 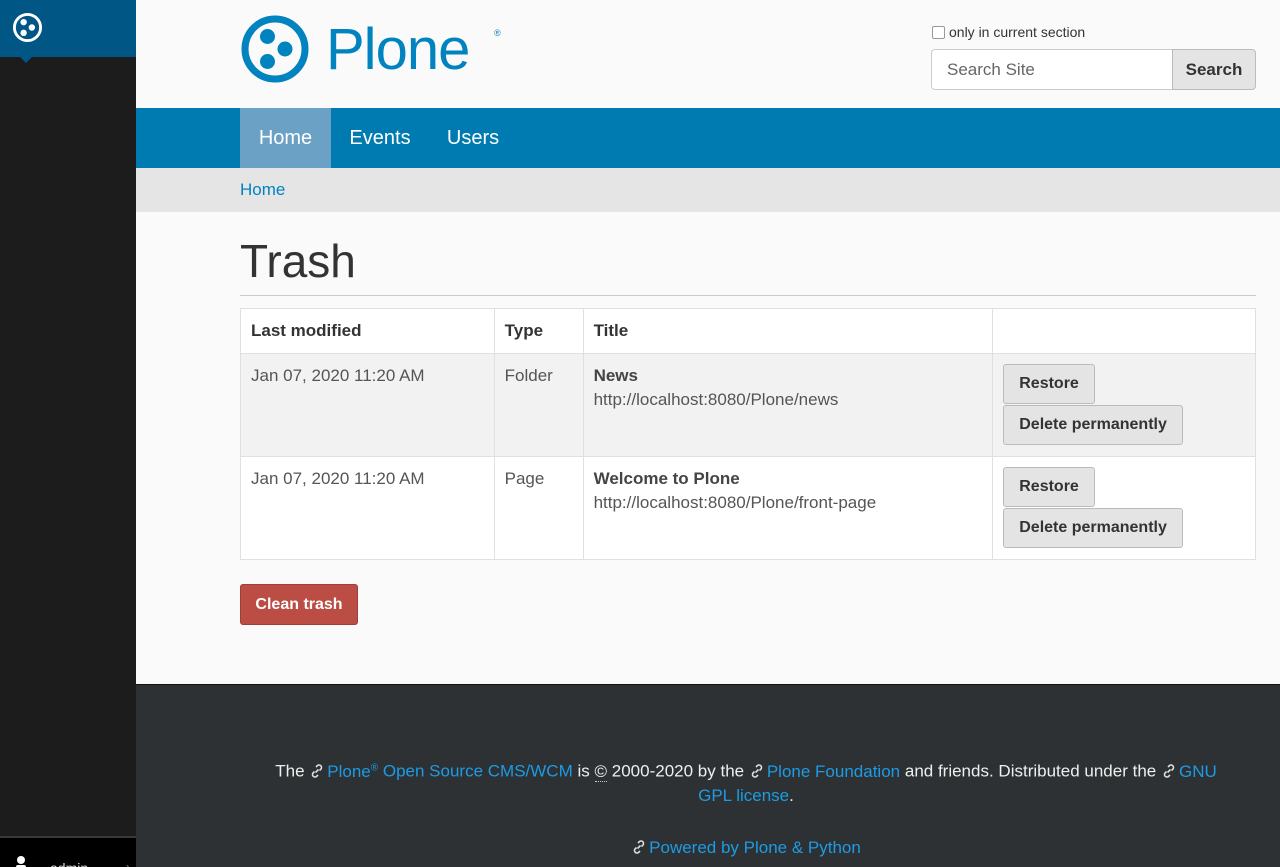 What do you see at coordinates (755, 847) in the screenshot?
I see `powered-by-label: Powered by Plone & Python` at bounding box center [755, 847].